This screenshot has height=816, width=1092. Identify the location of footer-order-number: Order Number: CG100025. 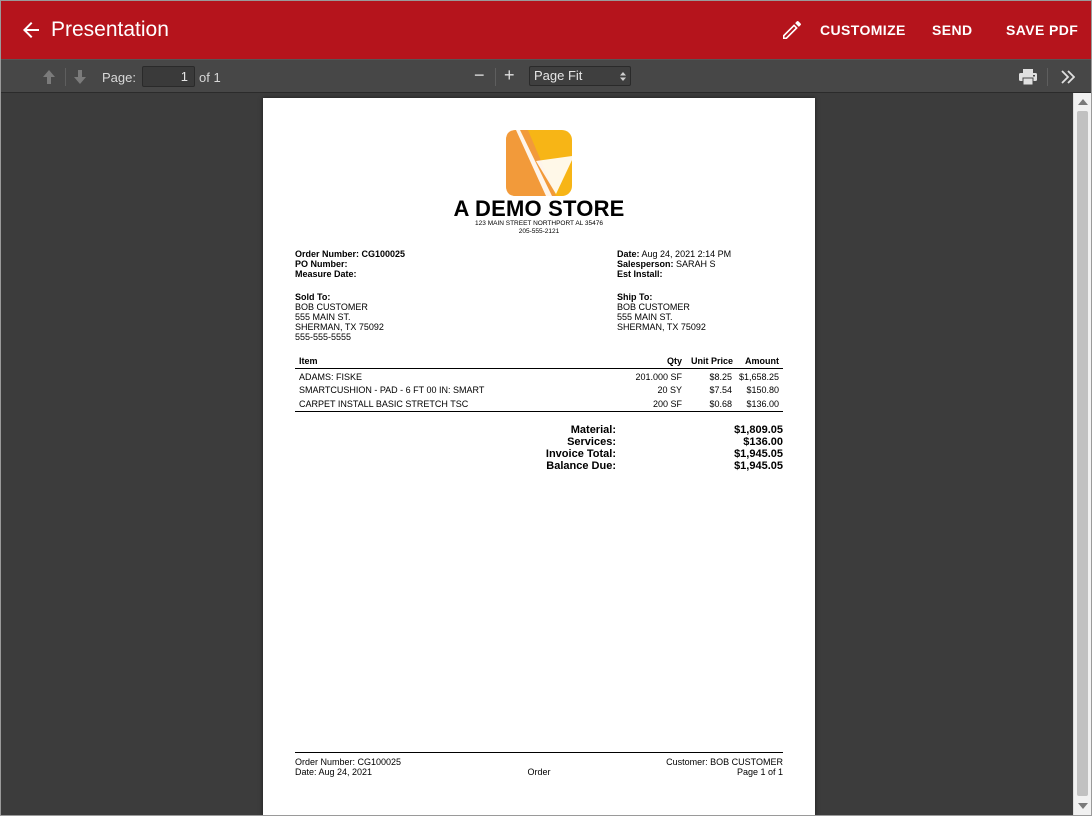
(348, 762).